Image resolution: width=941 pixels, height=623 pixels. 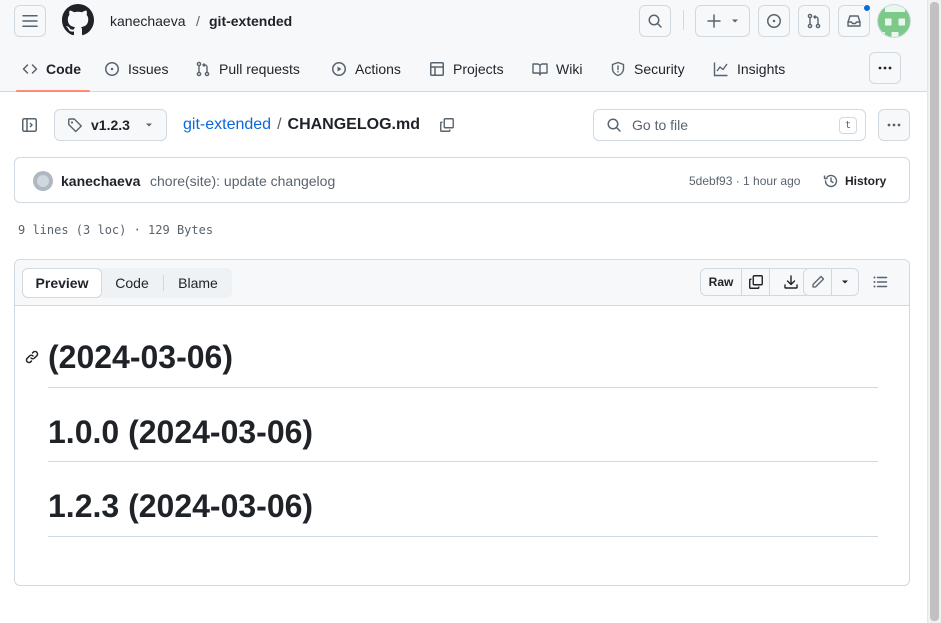 I want to click on copy-raw-button, so click(x=756, y=282).